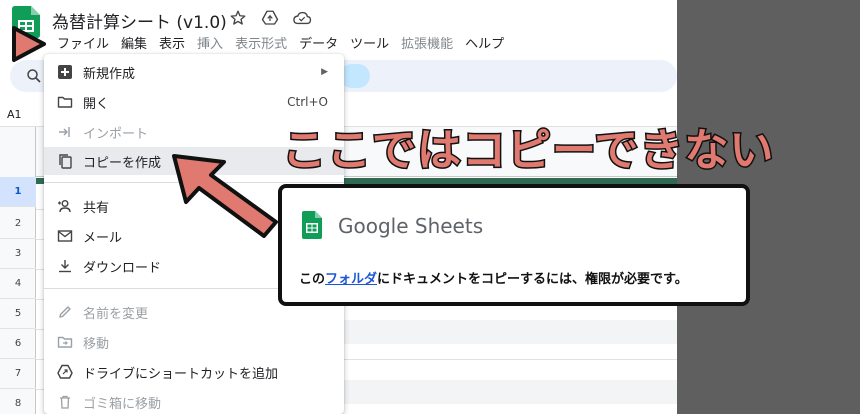 This screenshot has width=860, height=414. I want to click on menu-item-label: 開く, so click(96, 104).